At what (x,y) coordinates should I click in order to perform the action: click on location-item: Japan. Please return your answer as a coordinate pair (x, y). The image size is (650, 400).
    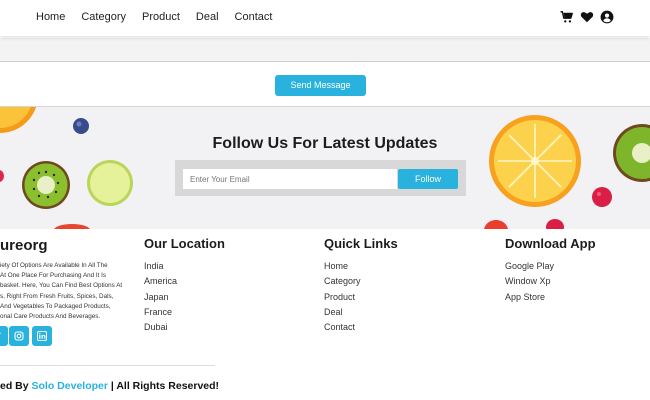
    Looking at the image, I should click on (184, 297).